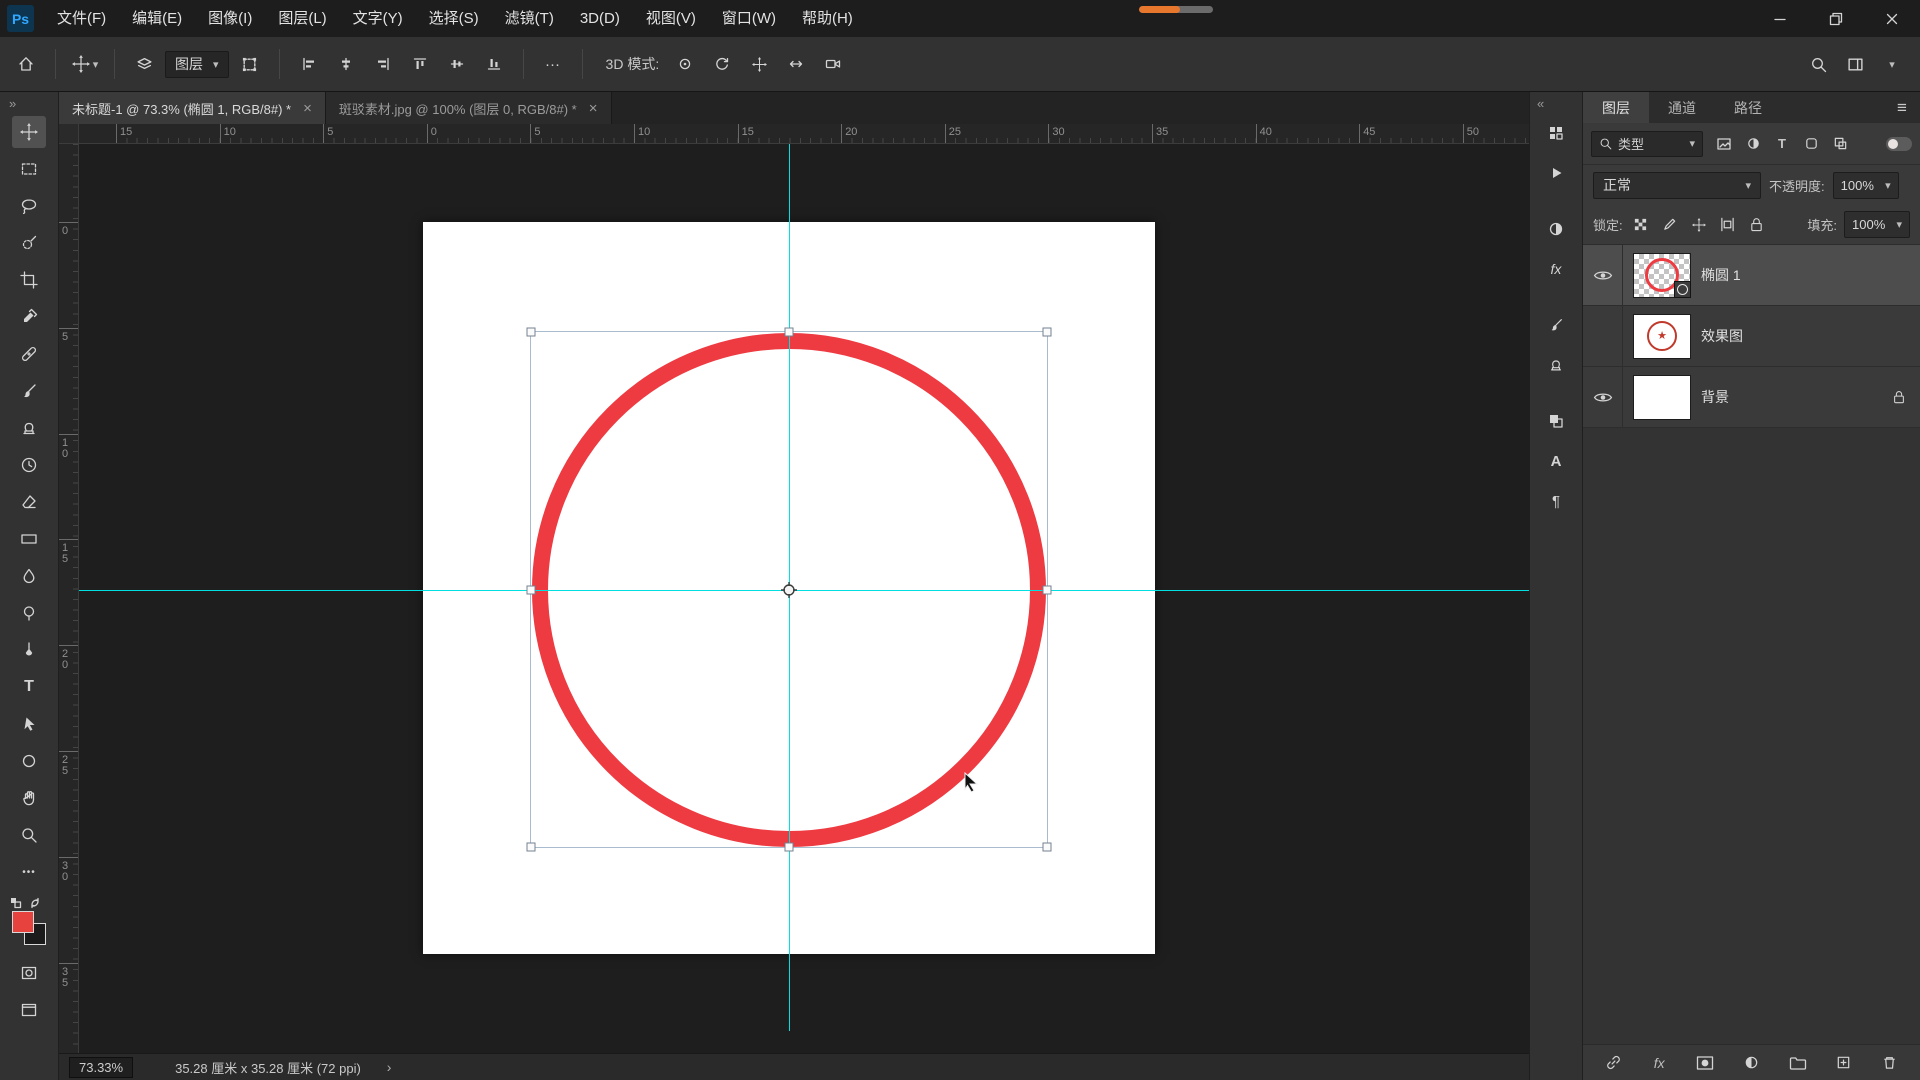 Image resolution: width=1920 pixels, height=1080 pixels. What do you see at coordinates (29, 391) in the screenshot?
I see `brush-tool` at bounding box center [29, 391].